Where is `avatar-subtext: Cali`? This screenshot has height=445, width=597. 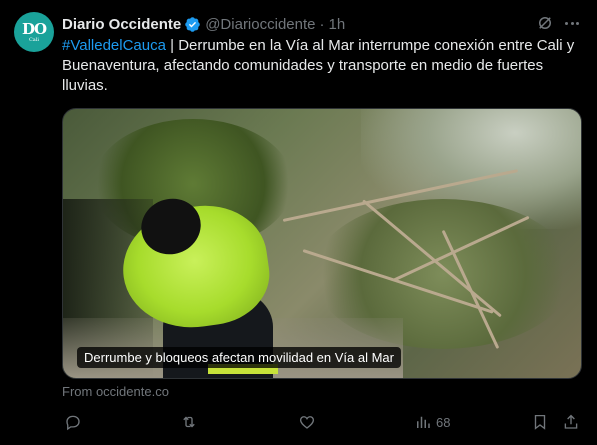 avatar-subtext: Cali is located at coordinates (33, 39).